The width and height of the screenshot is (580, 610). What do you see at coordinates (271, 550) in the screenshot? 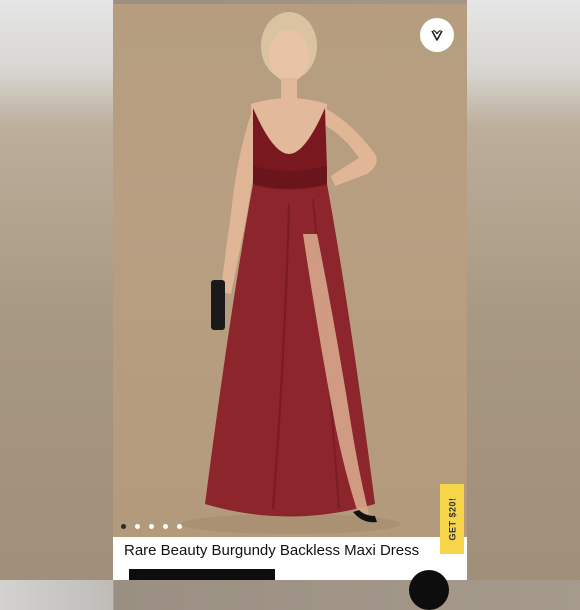
I see `listing-title: Rare Beauty Burgundy Backless Maxi Dress` at bounding box center [271, 550].